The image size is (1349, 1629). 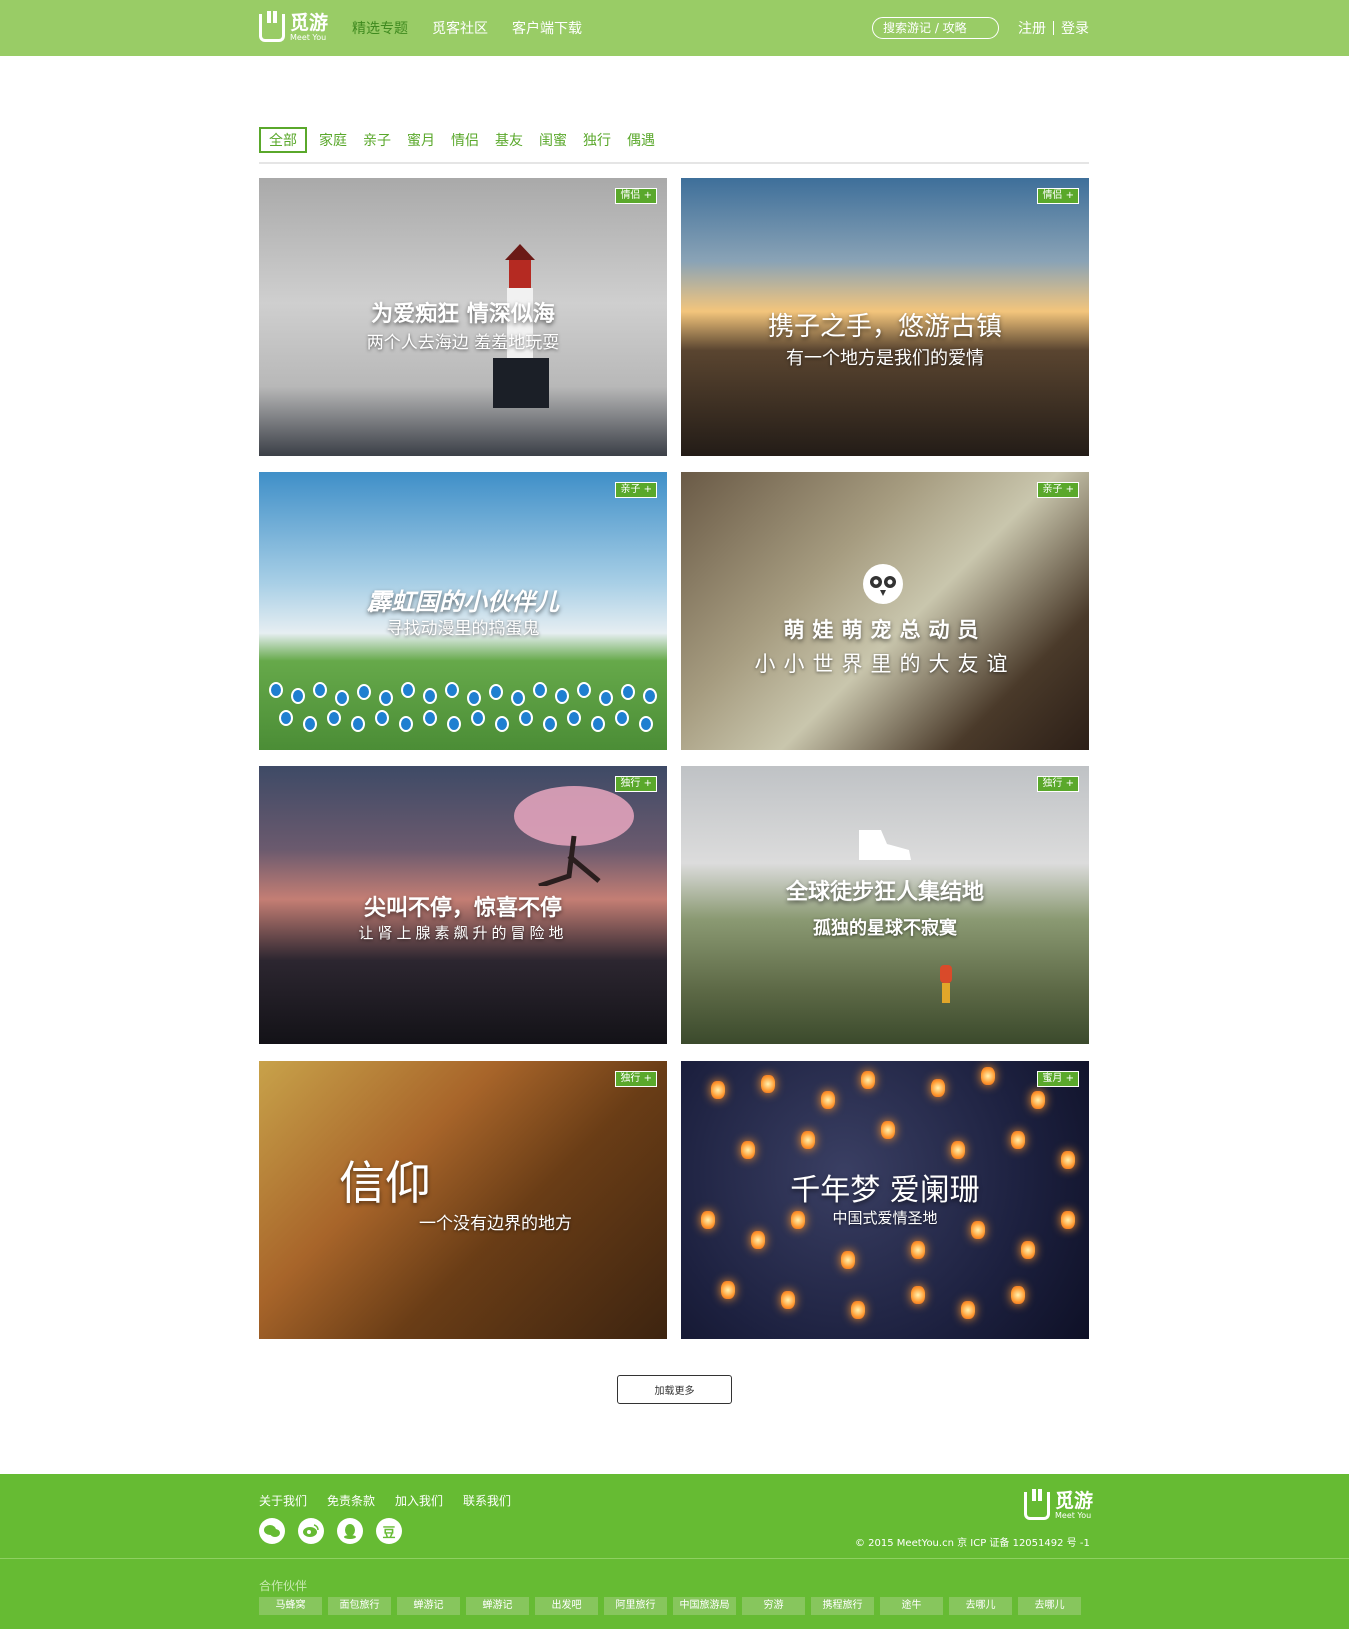 I want to click on filter-bro: 基友, so click(x=509, y=140).